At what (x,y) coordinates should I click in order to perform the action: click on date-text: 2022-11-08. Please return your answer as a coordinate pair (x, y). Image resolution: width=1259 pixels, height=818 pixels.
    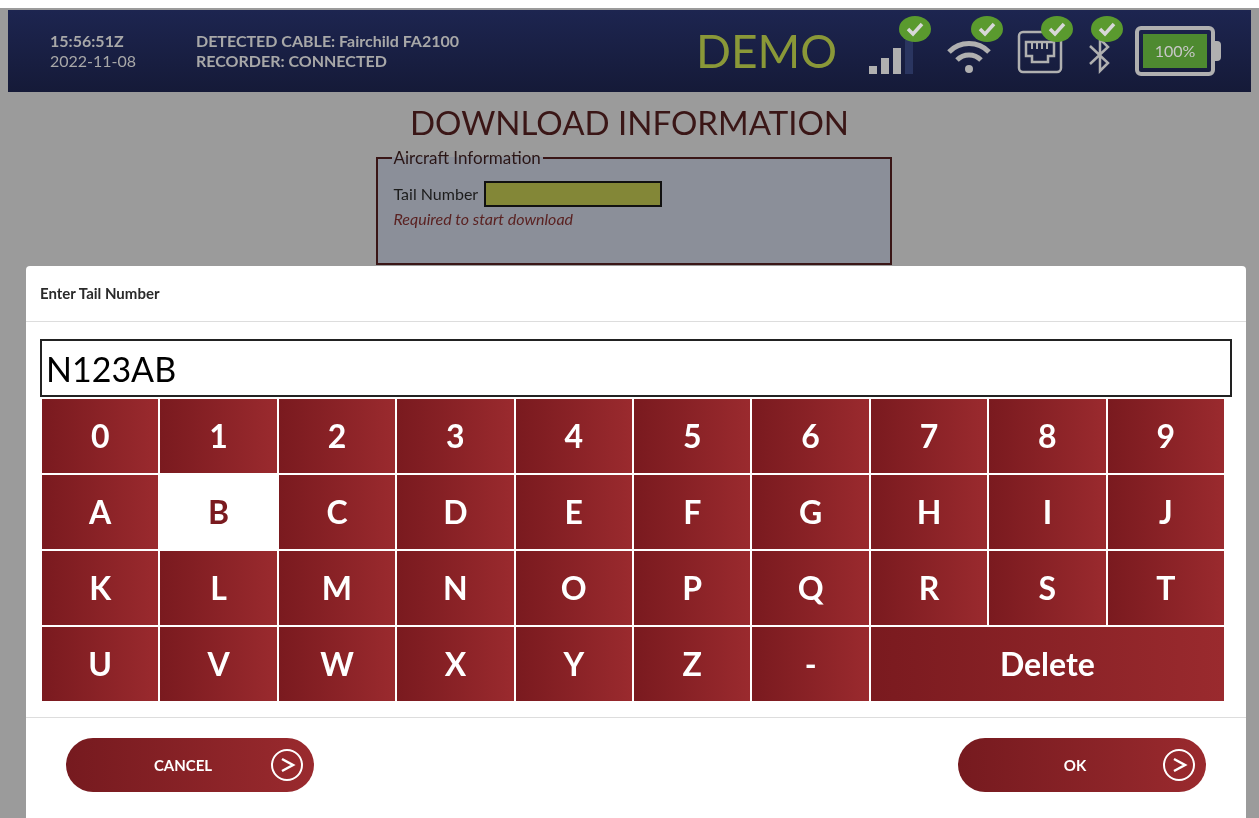
    Looking at the image, I should click on (94, 61).